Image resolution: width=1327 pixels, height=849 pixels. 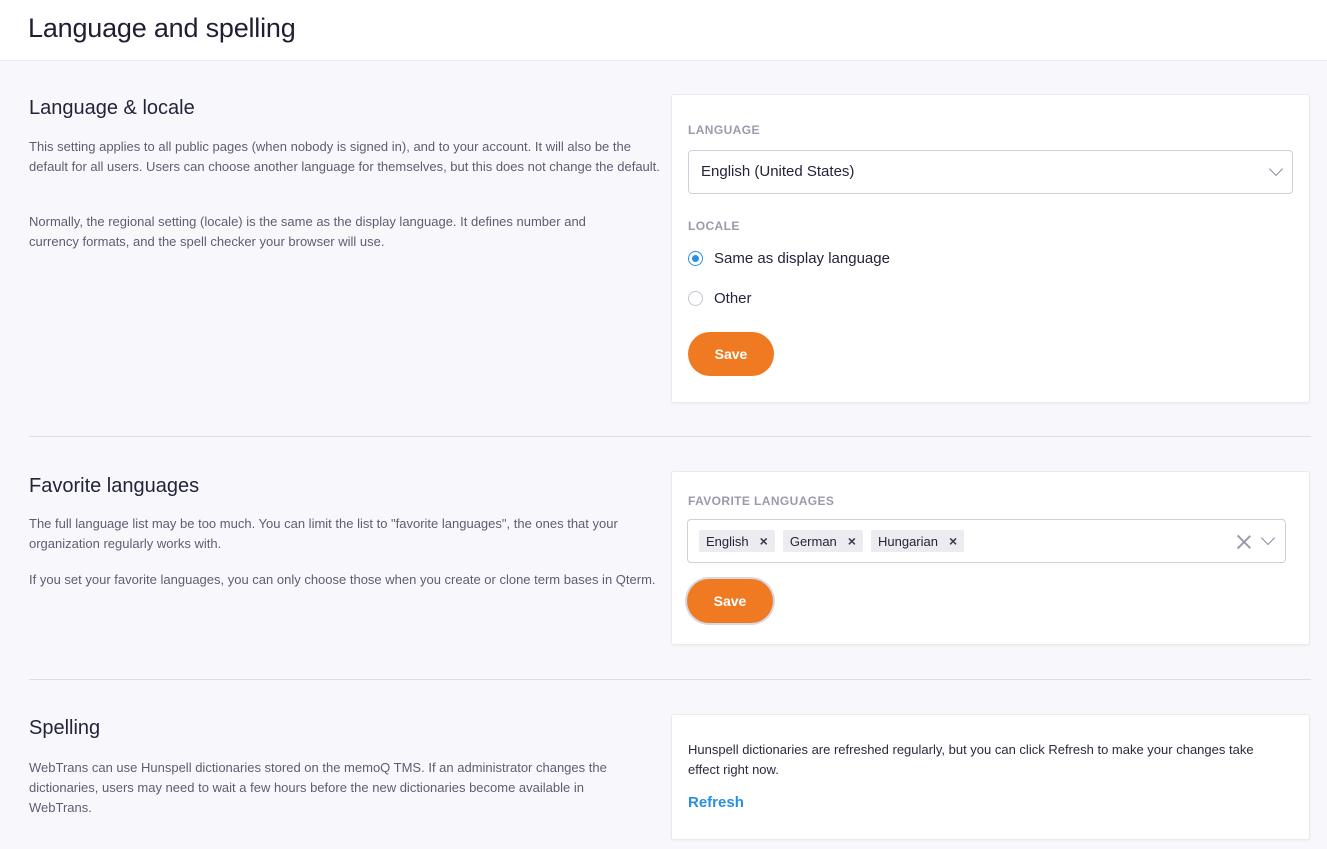 I want to click on radio-unchecked-icon, so click(x=695, y=298).